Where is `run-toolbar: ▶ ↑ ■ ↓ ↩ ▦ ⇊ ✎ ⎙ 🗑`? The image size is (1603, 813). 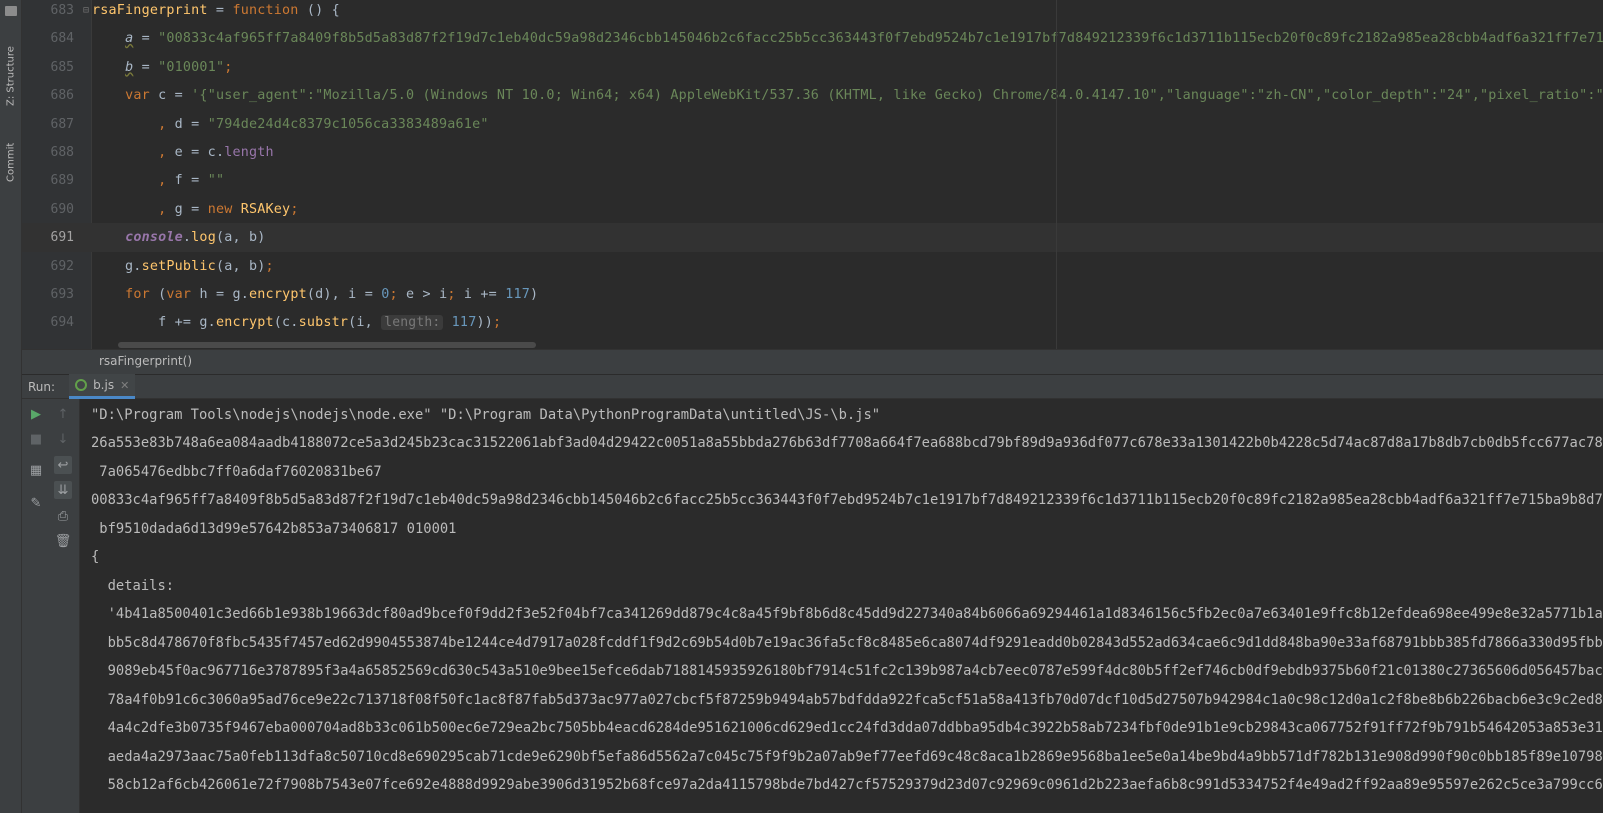 run-toolbar: ▶ ↑ ■ ↓ ↩ ▦ ⇊ ✎ ⎙ 🗑 is located at coordinates (51, 606).